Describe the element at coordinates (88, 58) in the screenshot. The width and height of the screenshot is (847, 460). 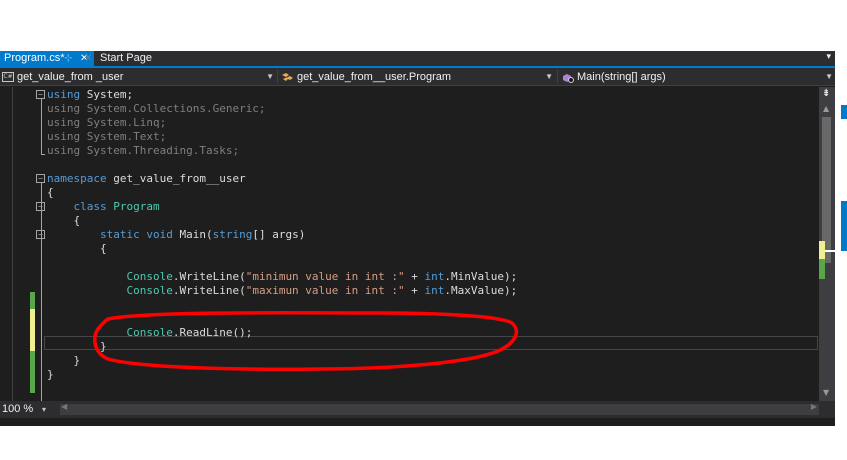
I see `close-icon: ✕` at that location.